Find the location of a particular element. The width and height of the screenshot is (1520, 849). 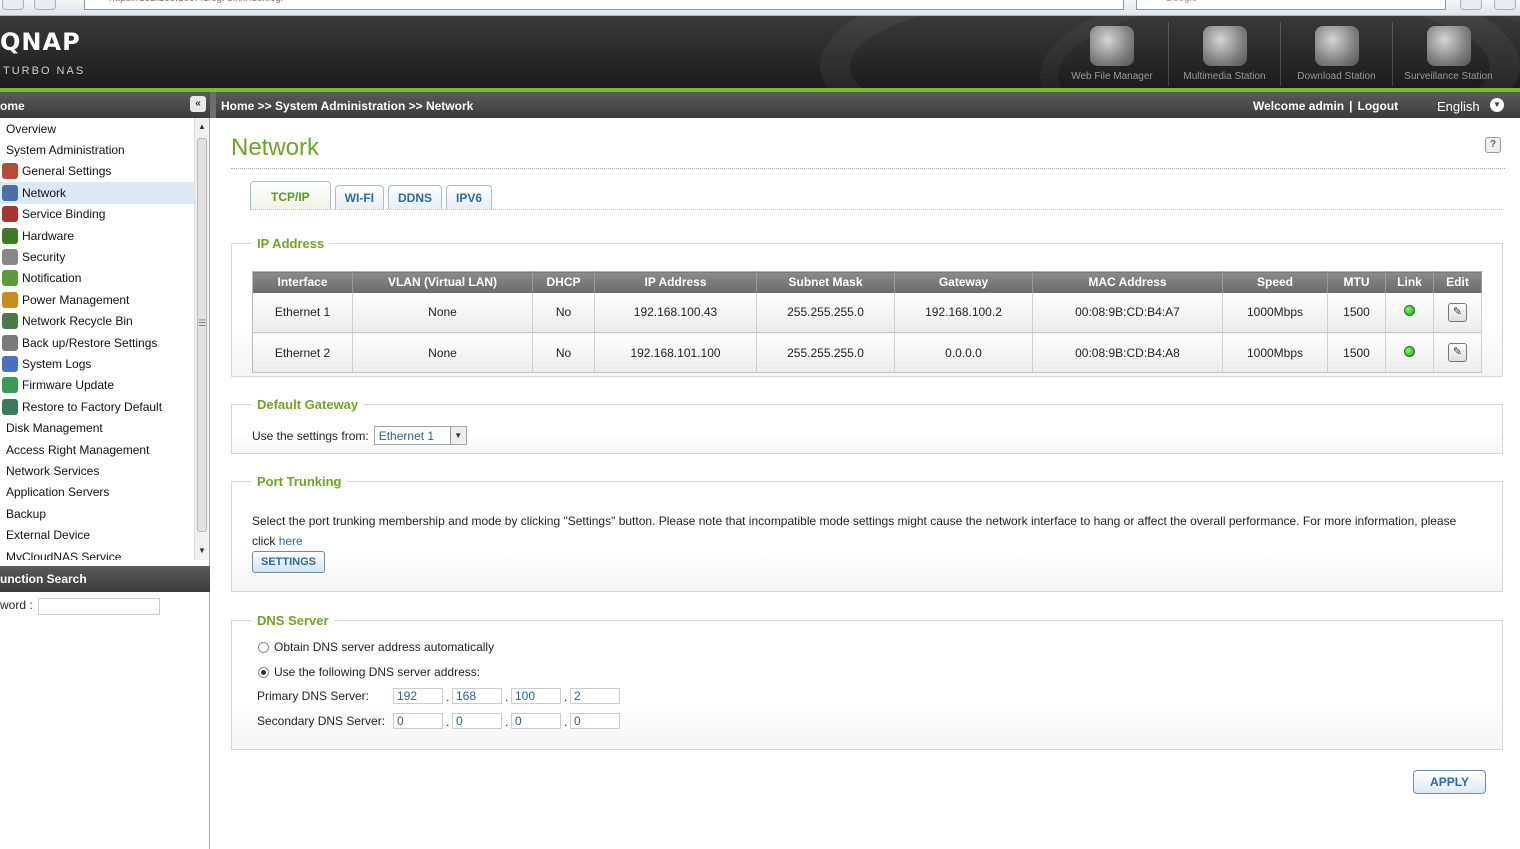

scrollbar-thumb is located at coordinates (202, 335).